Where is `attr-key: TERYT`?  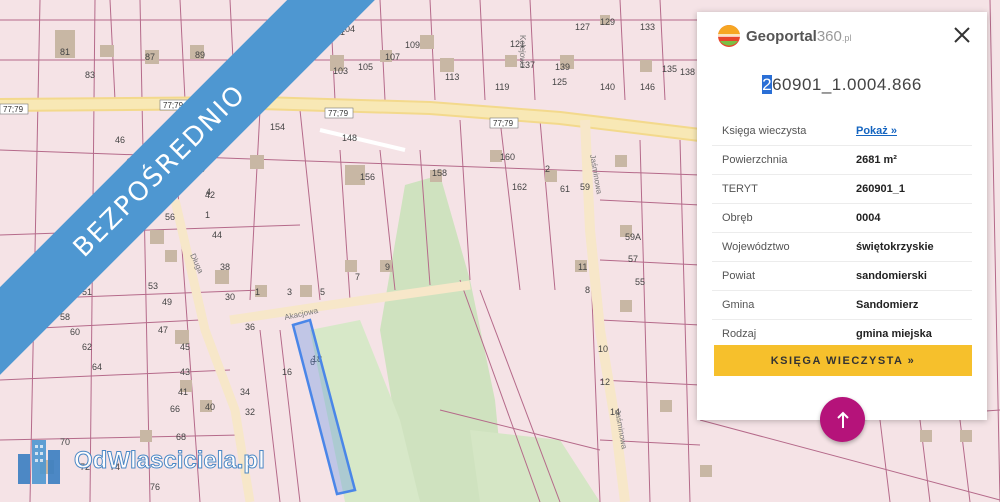
attr-key: TERYT is located at coordinates (779, 189).